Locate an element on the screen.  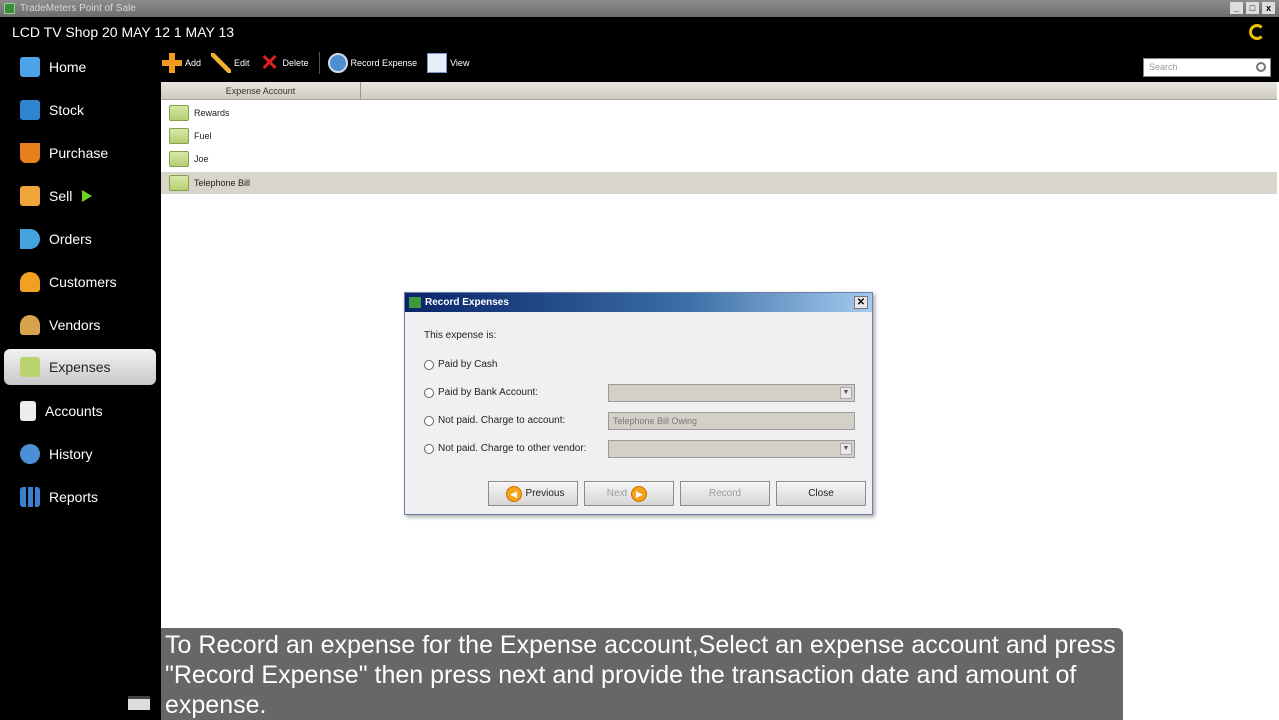
edit-button: Edit is located at coordinates (230, 63).